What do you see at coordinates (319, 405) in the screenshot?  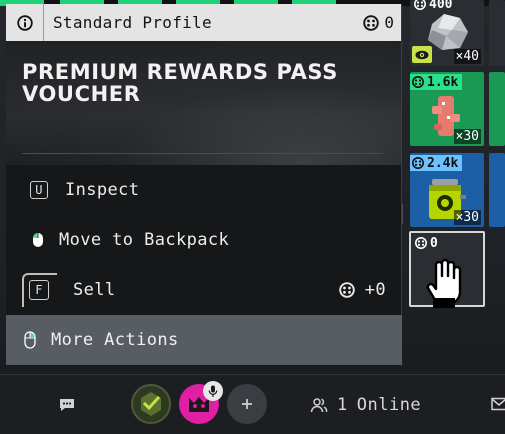 I see `users-icon` at bounding box center [319, 405].